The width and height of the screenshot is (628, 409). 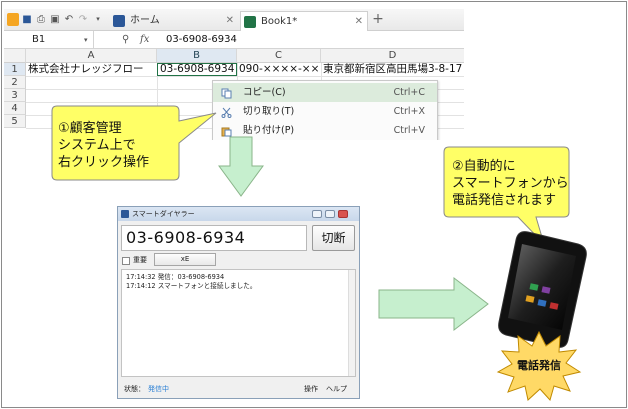 What do you see at coordinates (125, 214) in the screenshot?
I see `dialer-app-icon` at bounding box center [125, 214].